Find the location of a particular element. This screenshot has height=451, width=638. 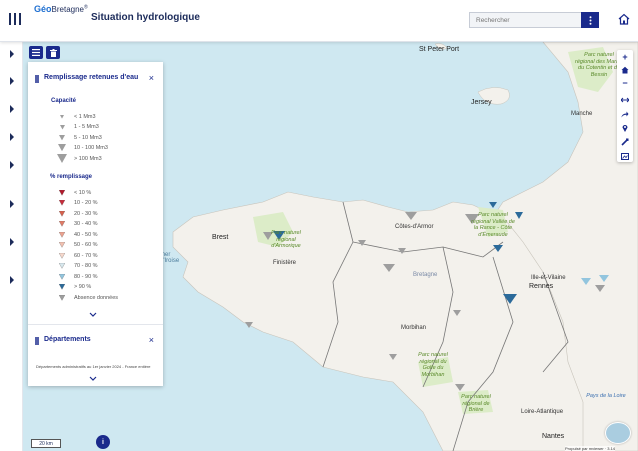

menu-icon is located at coordinates (15, 20).